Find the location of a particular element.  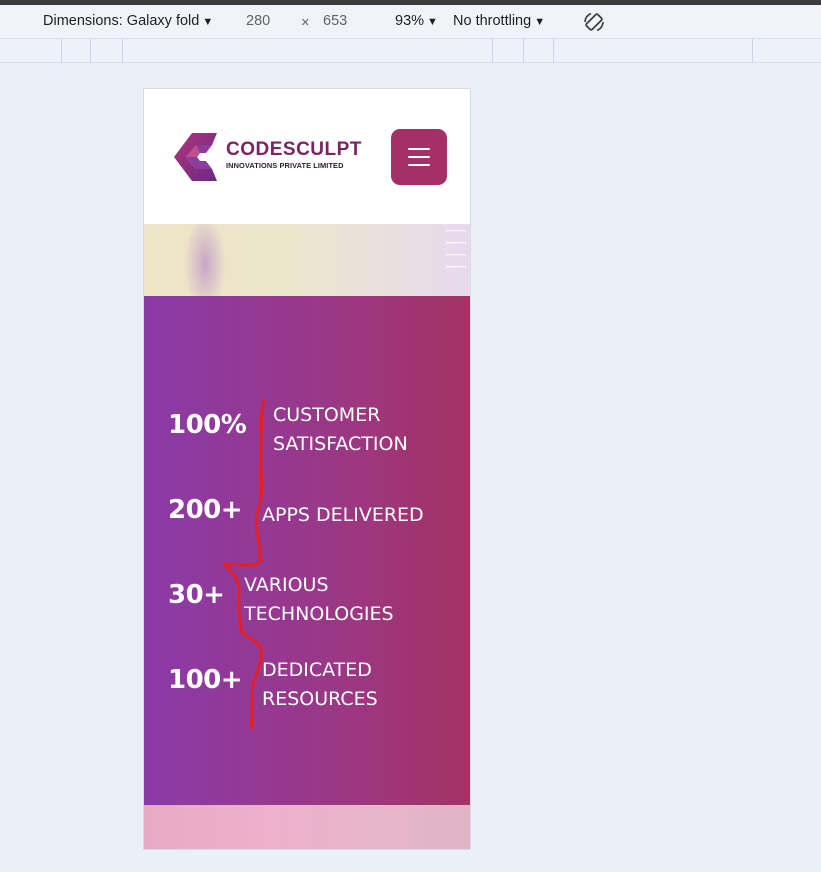

hamburger-menu-icon is located at coordinates (419, 149).